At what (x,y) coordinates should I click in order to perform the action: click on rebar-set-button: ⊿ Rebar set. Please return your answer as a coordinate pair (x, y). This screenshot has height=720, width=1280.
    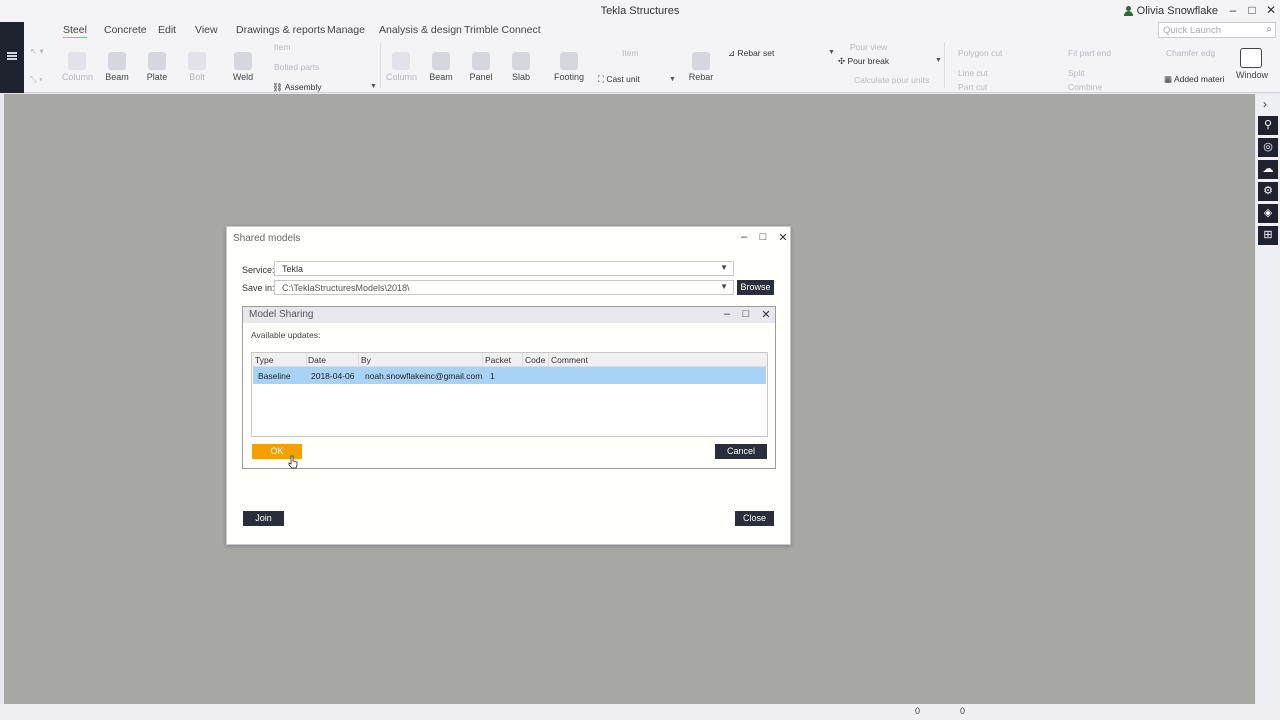
    Looking at the image, I should click on (751, 53).